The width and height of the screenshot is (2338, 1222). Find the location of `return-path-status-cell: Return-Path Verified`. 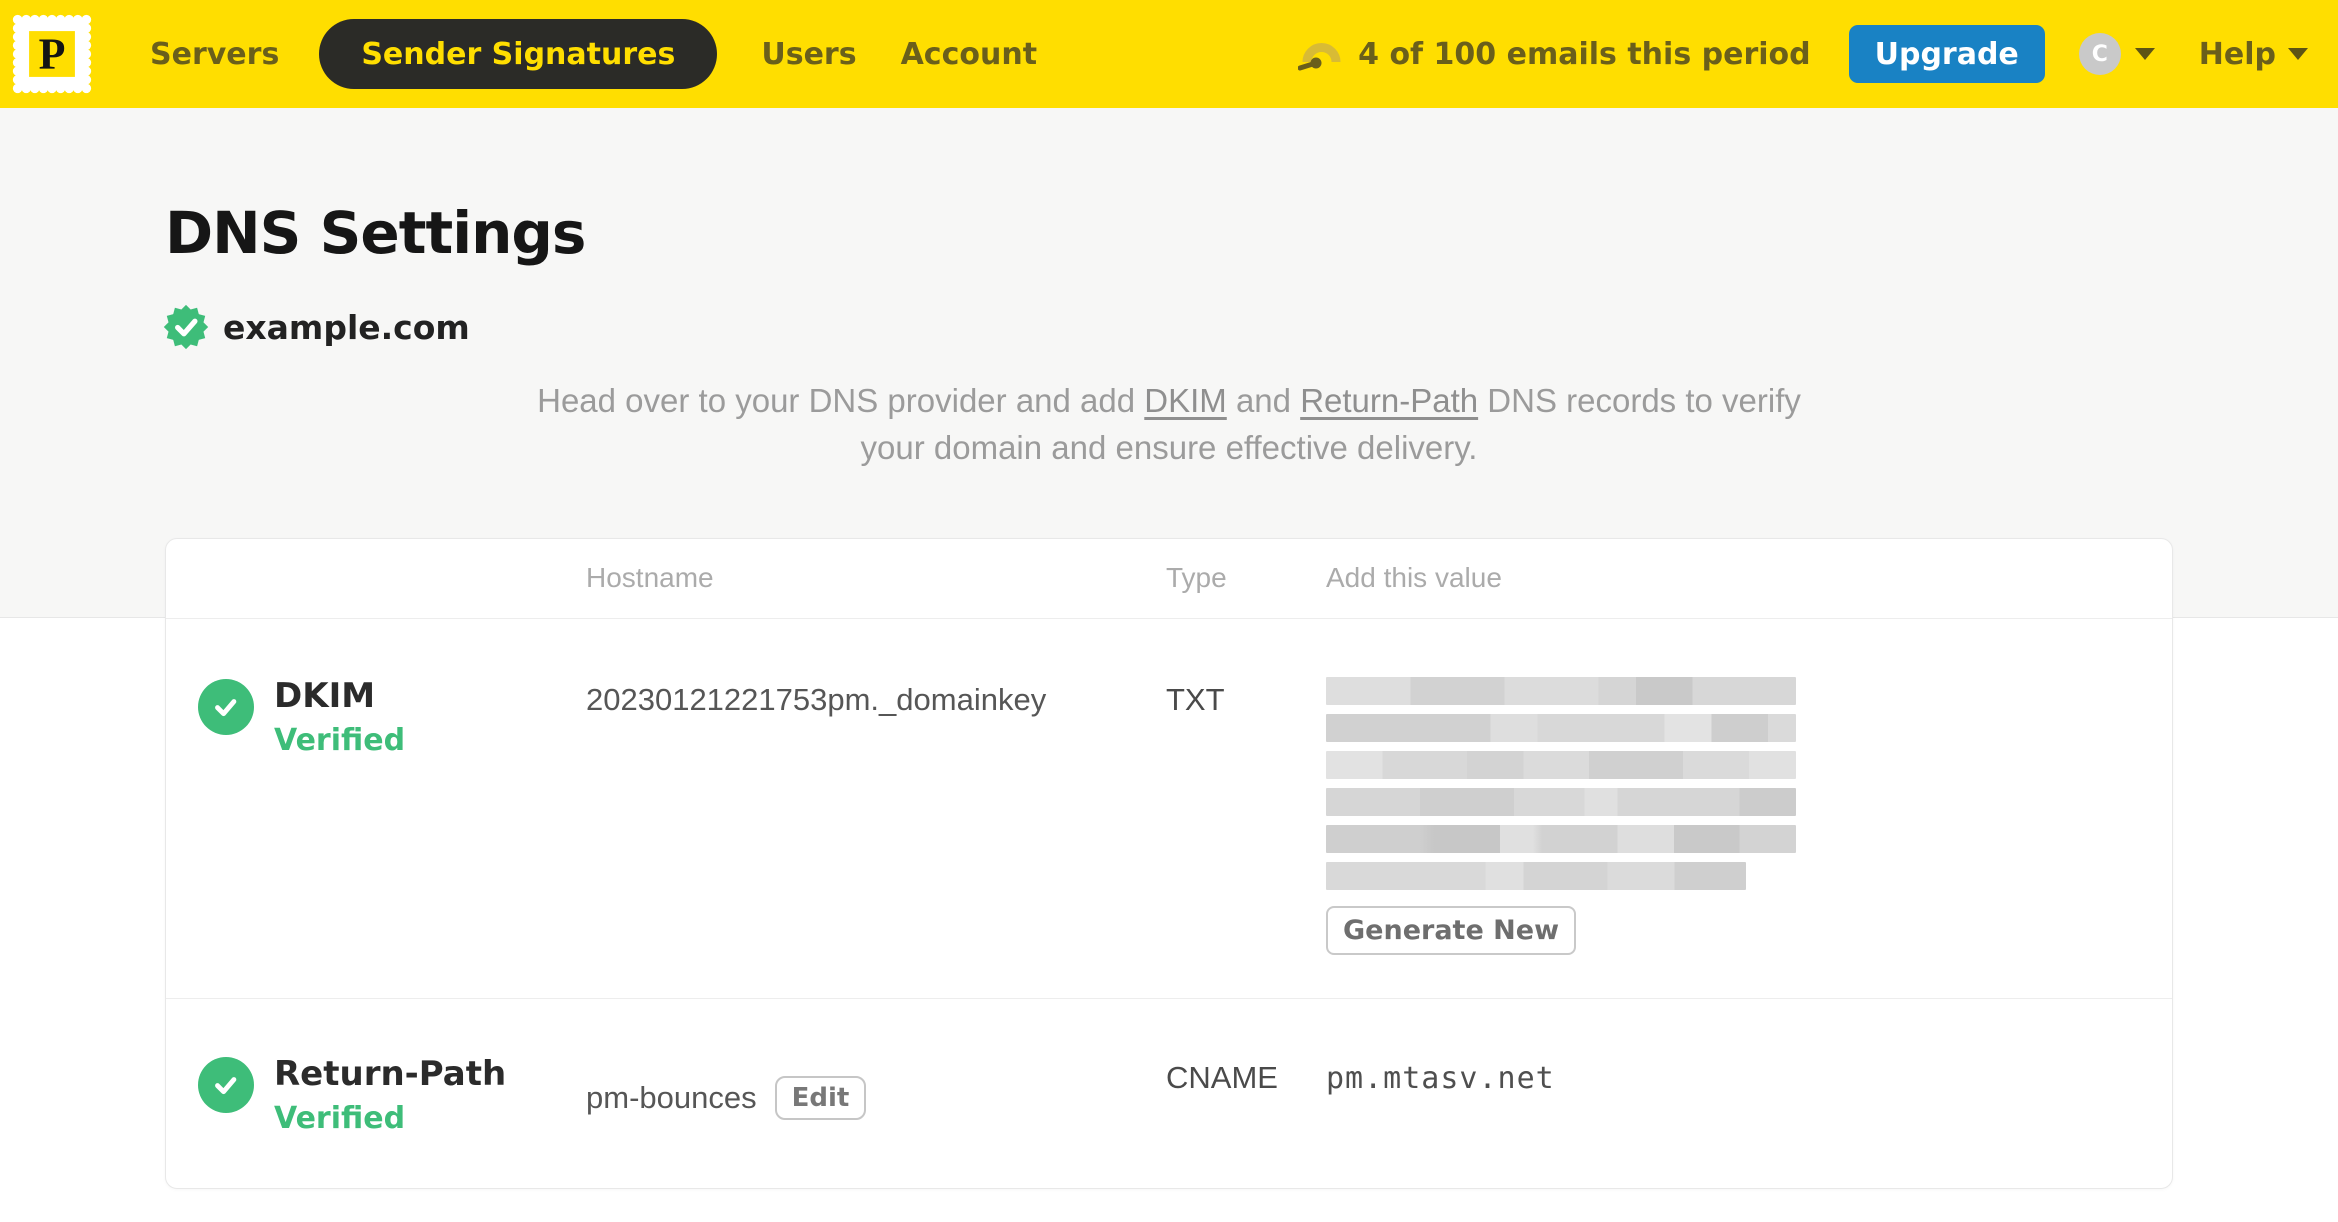

return-path-status-cell: Return-Path Verified is located at coordinates (376, 1094).